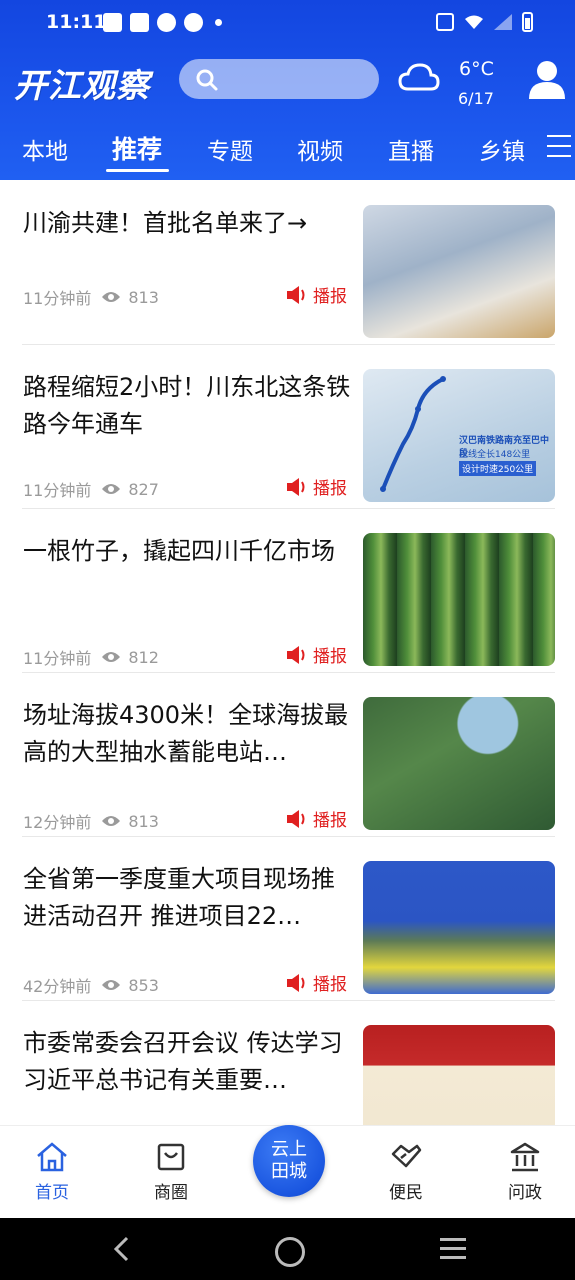 This screenshot has width=575, height=1280. Describe the element at coordinates (453, 1251) in the screenshot. I see `recent-apps-icon` at that location.